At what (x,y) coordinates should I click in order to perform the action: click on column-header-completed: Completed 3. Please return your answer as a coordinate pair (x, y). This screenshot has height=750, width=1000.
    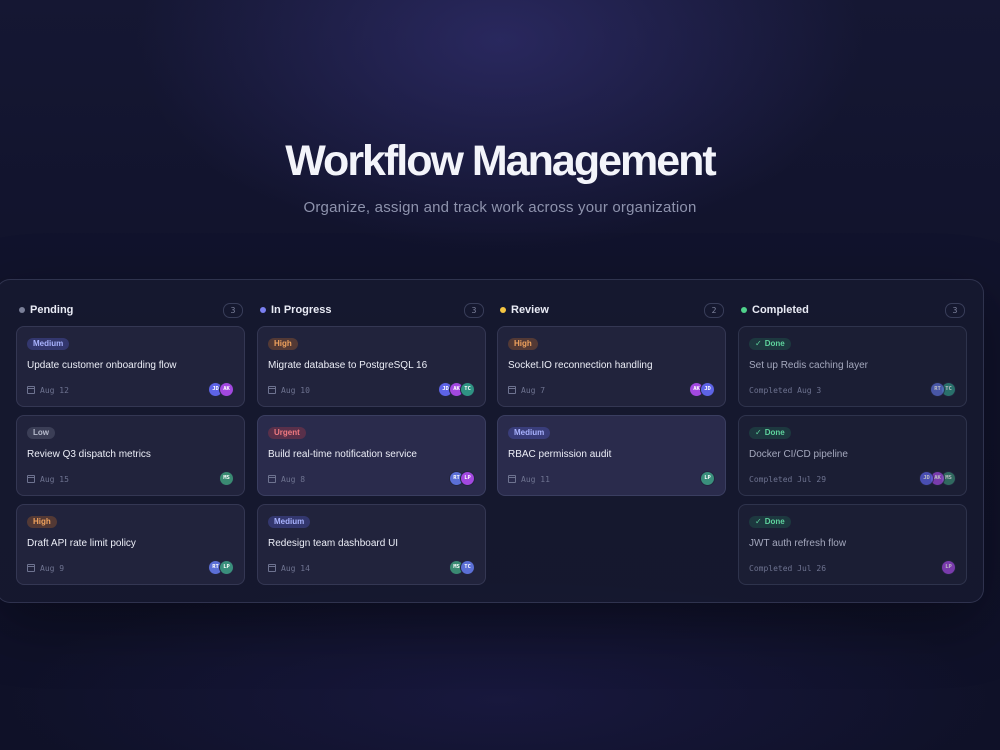
    Looking at the image, I should click on (852, 310).